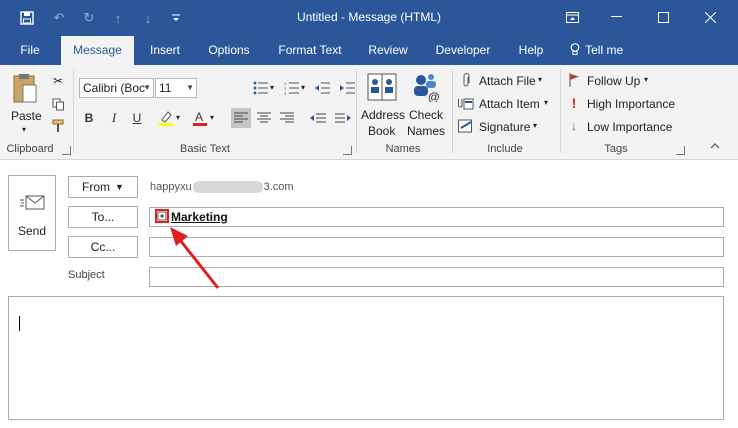  I want to click on address-book-button: Address Book, so click(383, 105).